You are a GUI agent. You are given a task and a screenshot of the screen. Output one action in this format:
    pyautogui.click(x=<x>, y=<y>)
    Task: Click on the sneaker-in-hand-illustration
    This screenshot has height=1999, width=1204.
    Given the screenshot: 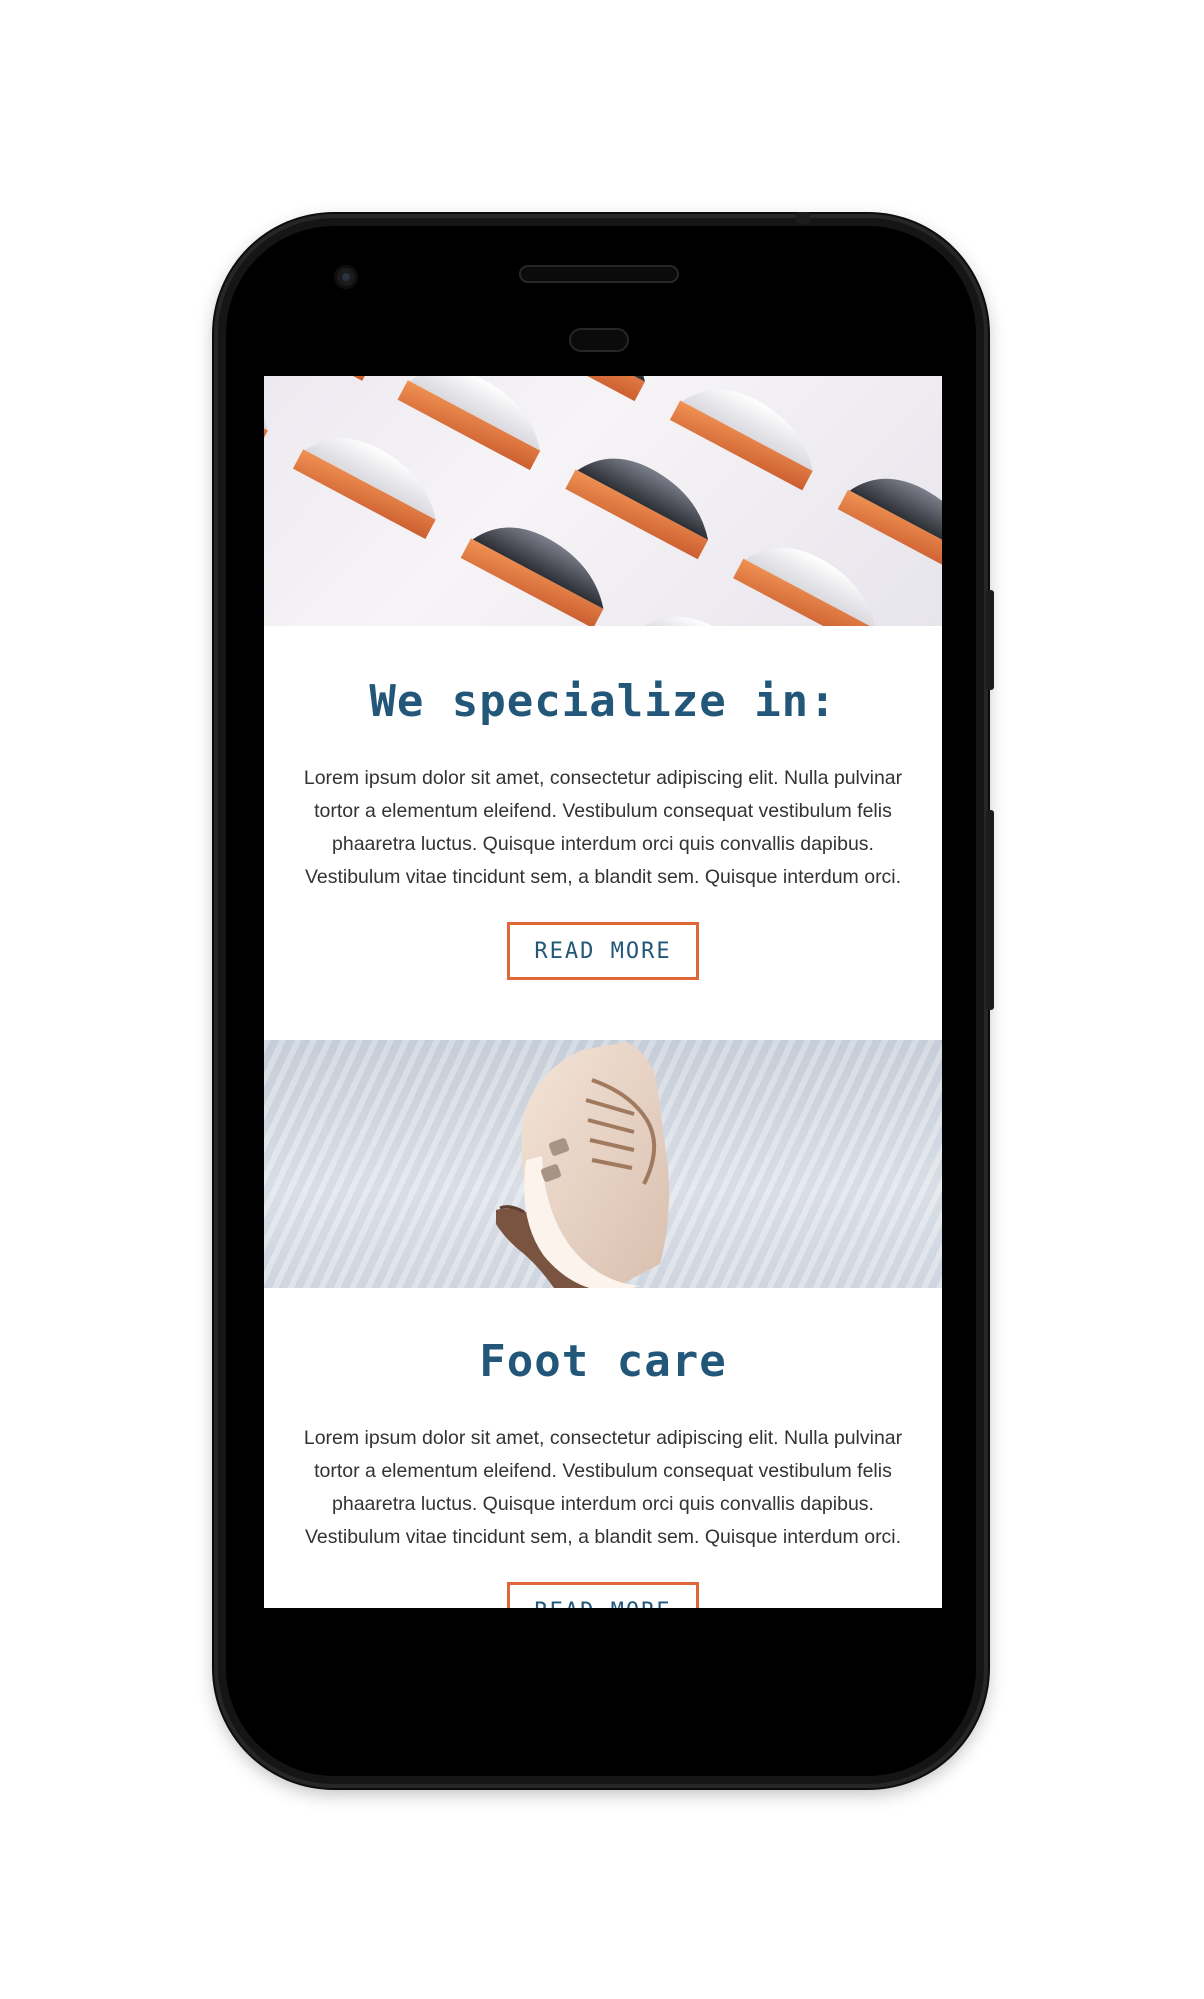 What is the action you would take?
    pyautogui.click(x=582, y=1165)
    